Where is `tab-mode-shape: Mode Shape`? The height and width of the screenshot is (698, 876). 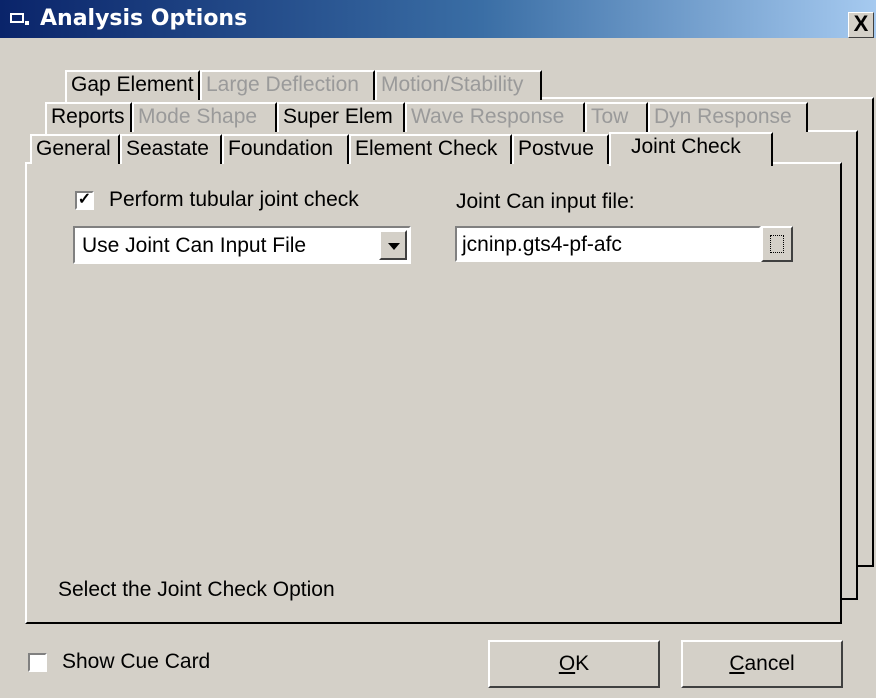
tab-mode-shape: Mode Shape is located at coordinates (204, 117).